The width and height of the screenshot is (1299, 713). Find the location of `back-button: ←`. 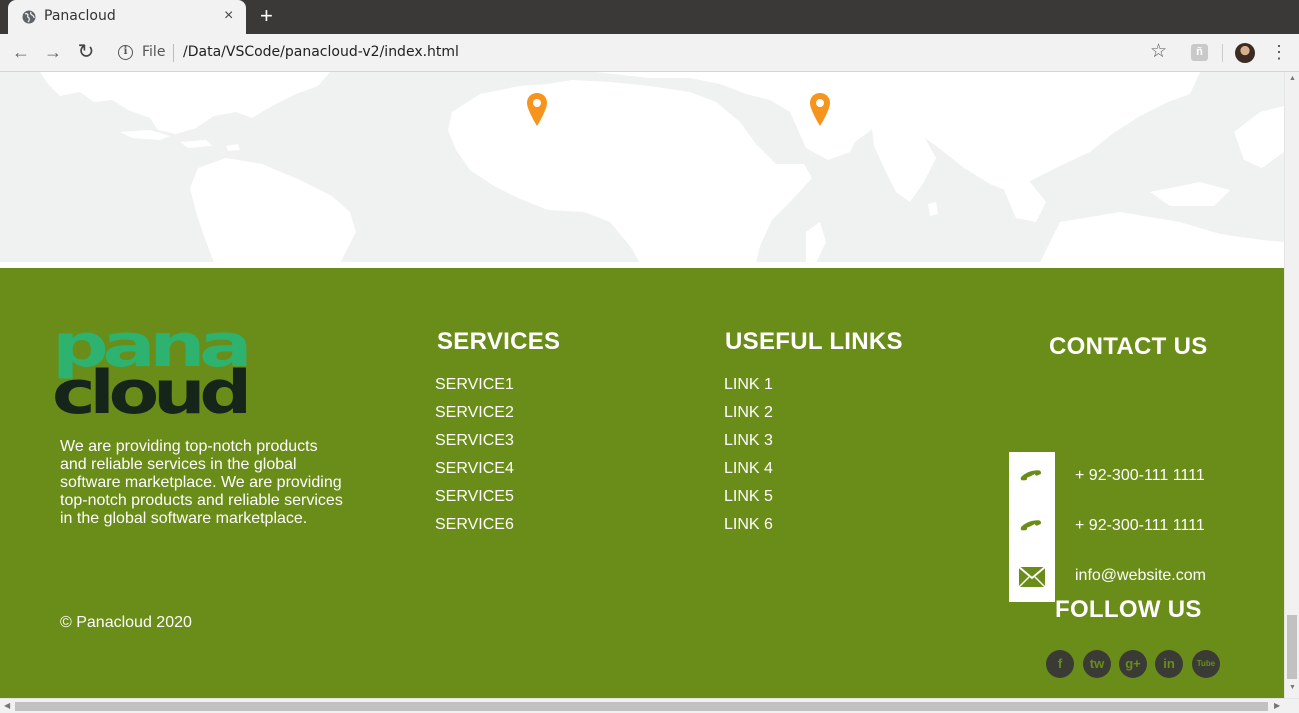

back-button: ← is located at coordinates (21, 52).